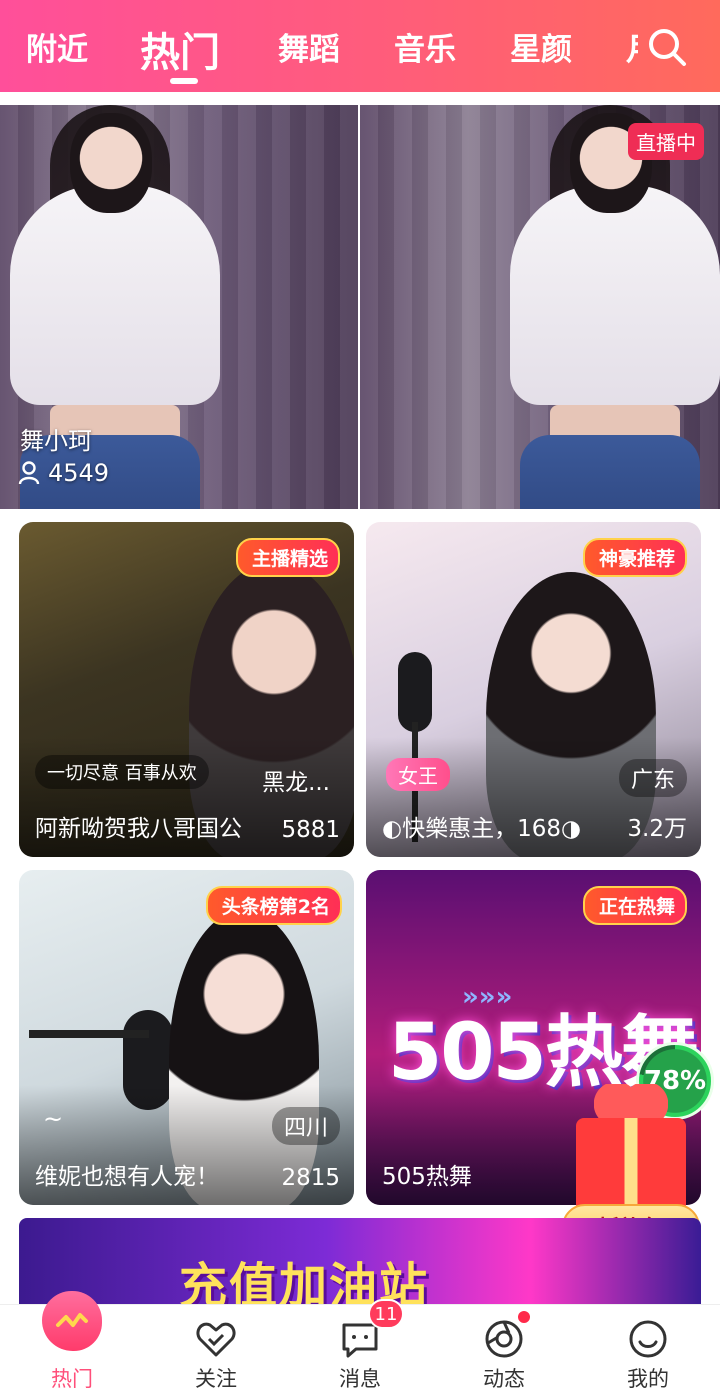  What do you see at coordinates (360, 1263) in the screenshot?
I see `recharge-banner: 充值加油站` at bounding box center [360, 1263].